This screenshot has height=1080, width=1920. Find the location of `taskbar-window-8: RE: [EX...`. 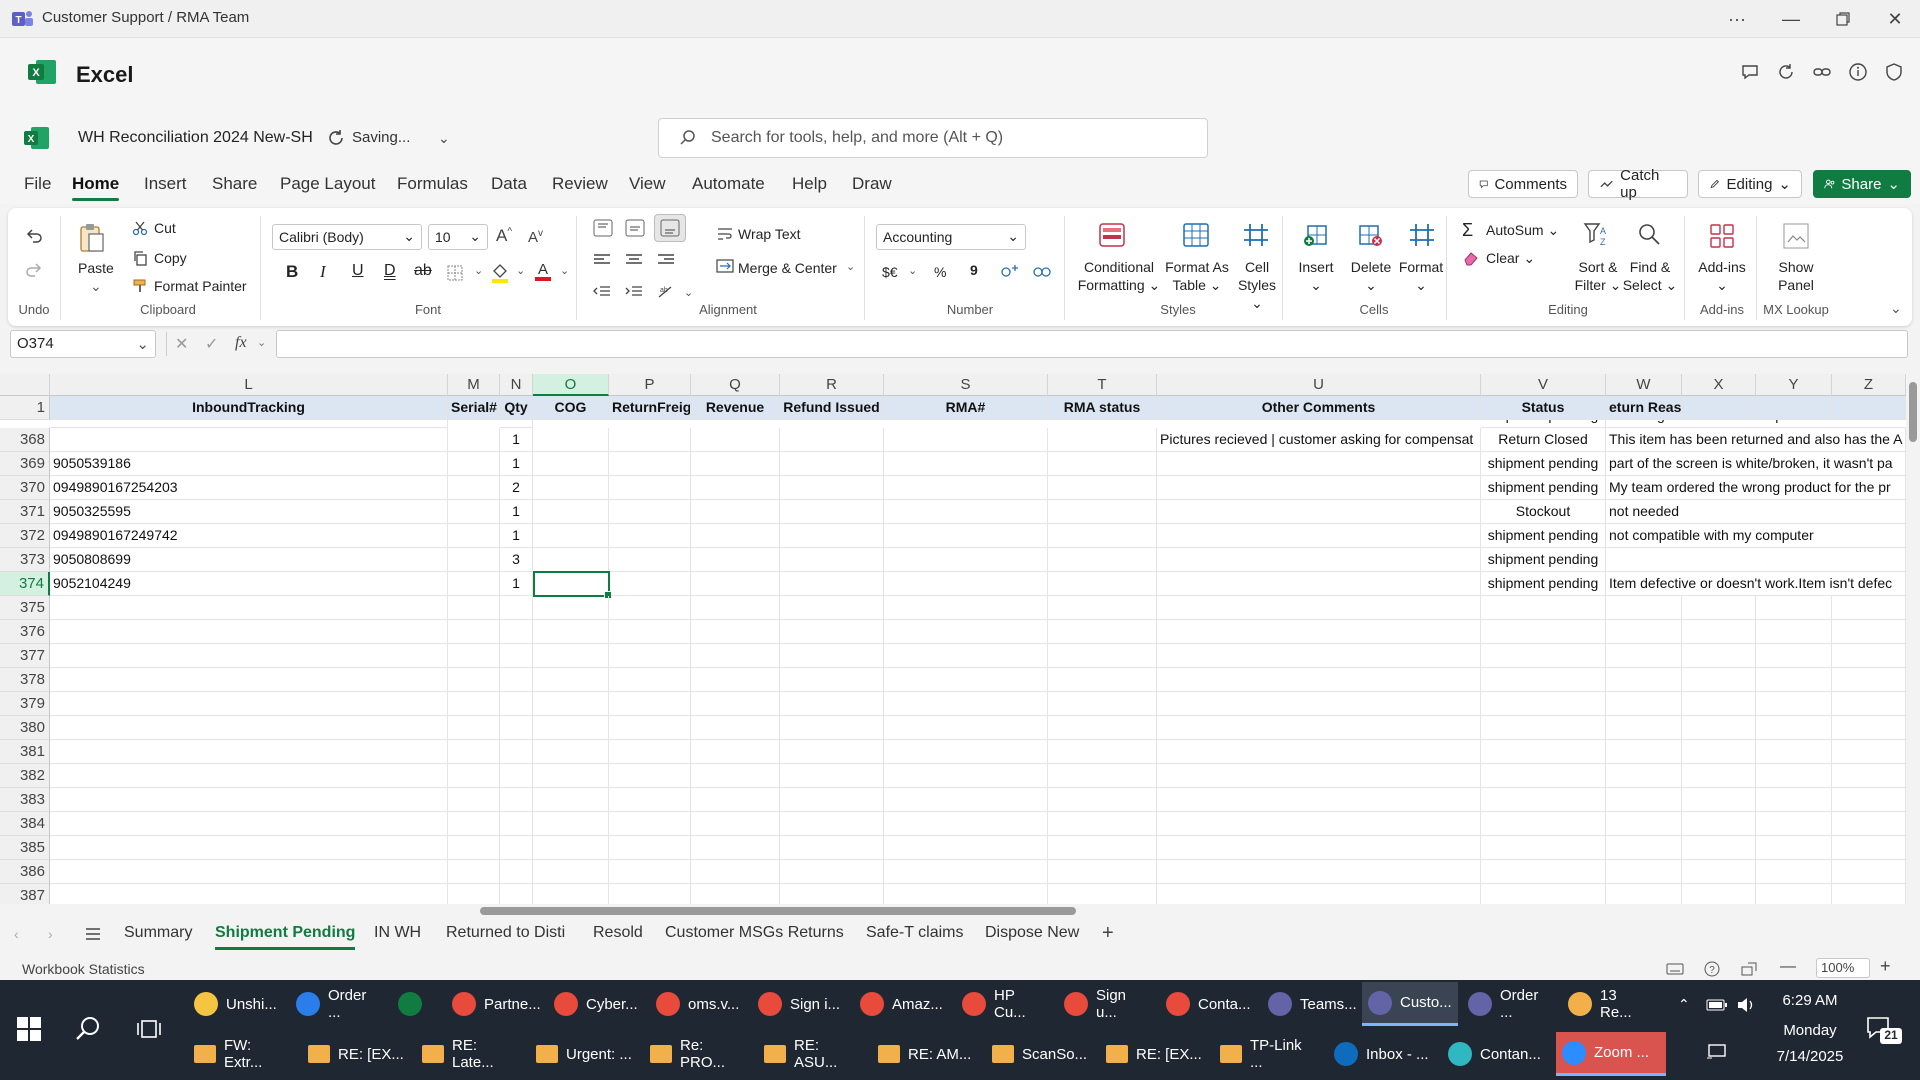

taskbar-window-8: RE: [EX... is located at coordinates (1155, 1054).